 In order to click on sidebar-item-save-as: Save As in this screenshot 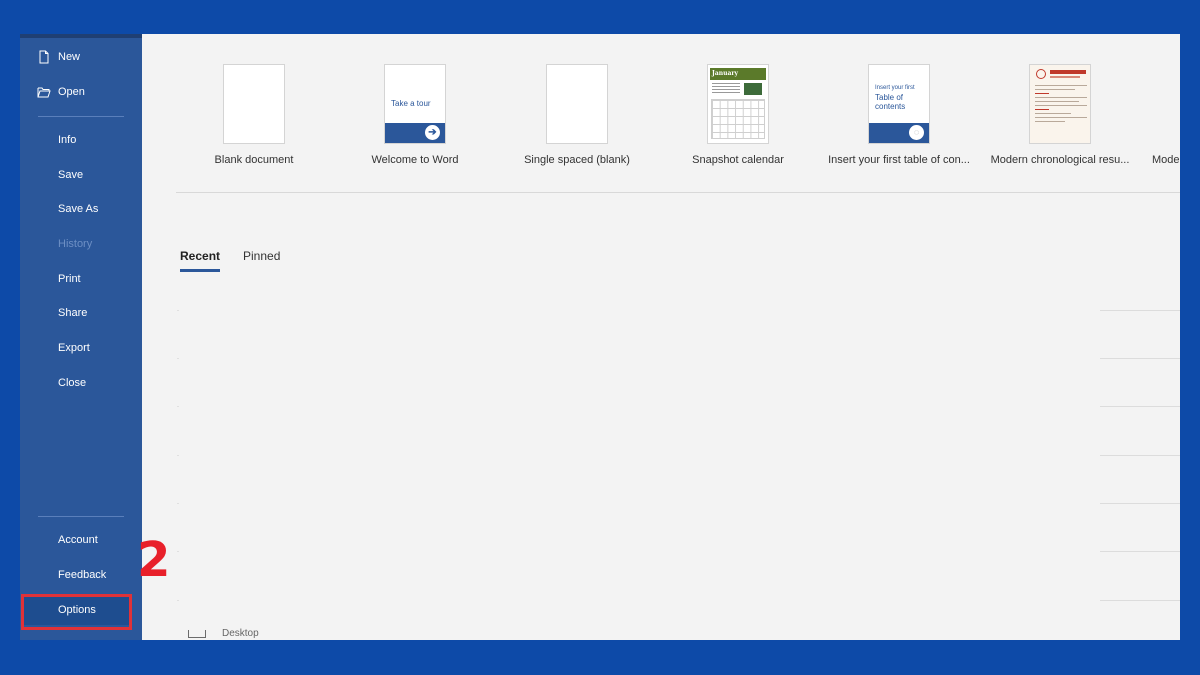, I will do `click(81, 209)`.